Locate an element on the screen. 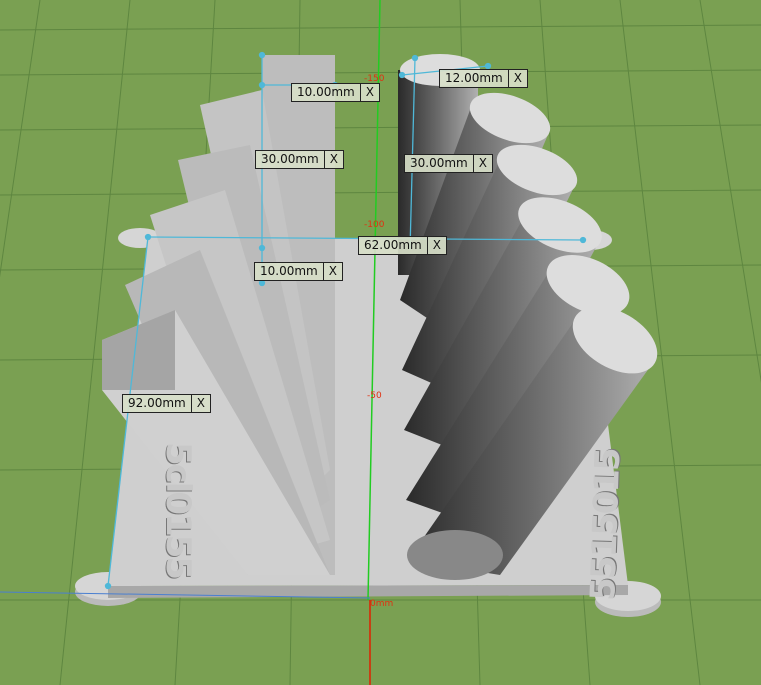  measurement-value: 12.00mm is located at coordinates (474, 78).